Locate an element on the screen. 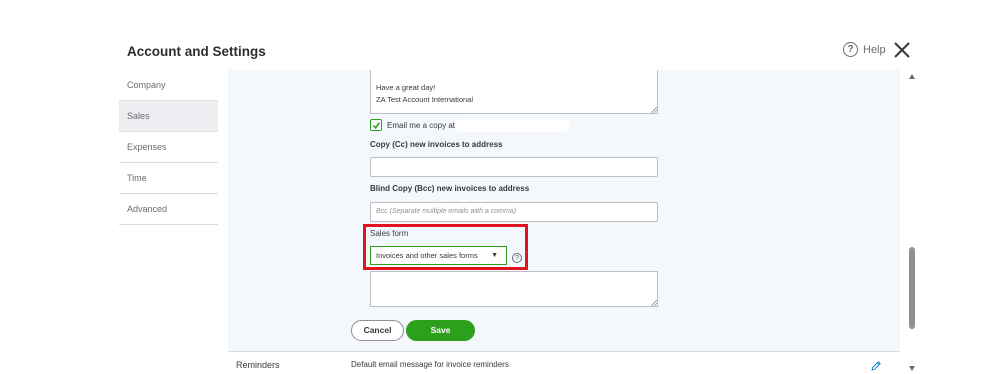 The width and height of the screenshot is (999, 374). reminders-label: Reminders is located at coordinates (258, 365).